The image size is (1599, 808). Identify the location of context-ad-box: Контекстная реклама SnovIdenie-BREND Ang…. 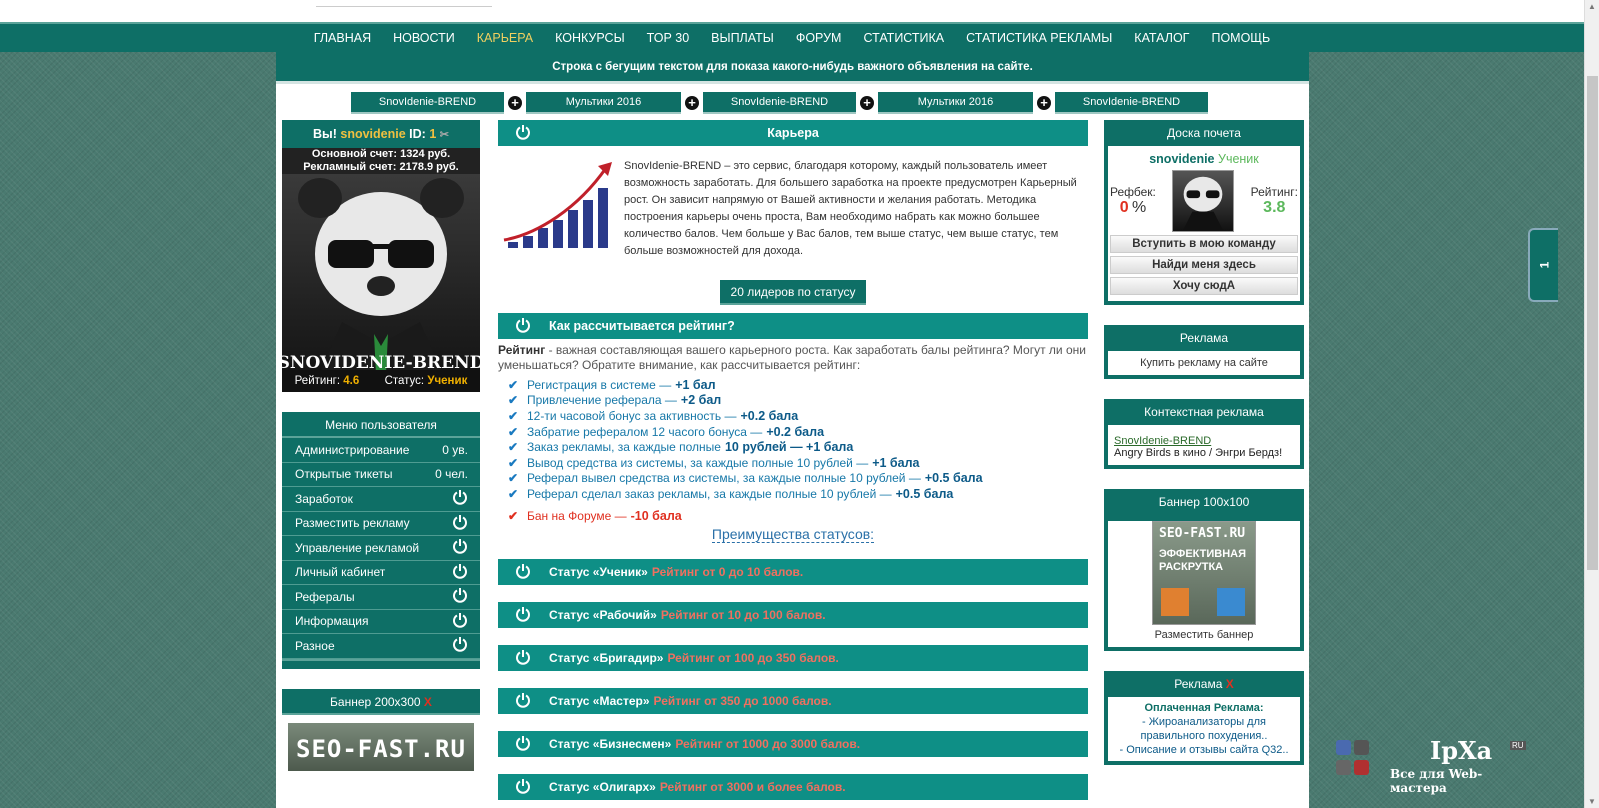
(1204, 434).